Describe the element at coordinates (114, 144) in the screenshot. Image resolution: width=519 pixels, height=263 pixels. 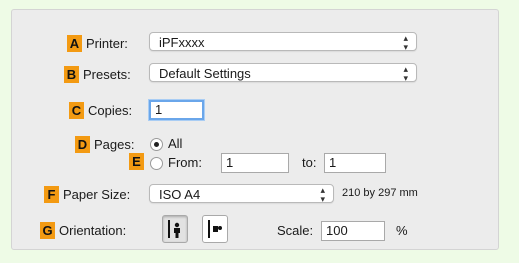
I see `pages-label: Pages:` at that location.